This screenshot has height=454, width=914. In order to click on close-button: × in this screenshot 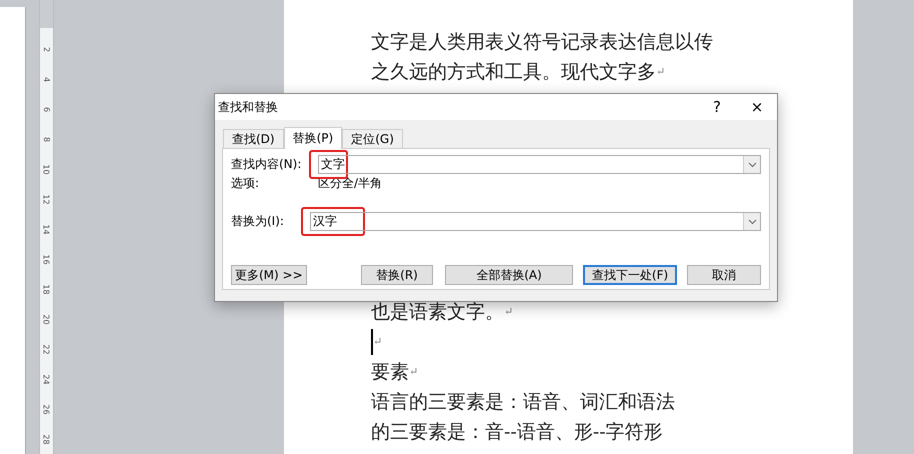, I will do `click(757, 107)`.